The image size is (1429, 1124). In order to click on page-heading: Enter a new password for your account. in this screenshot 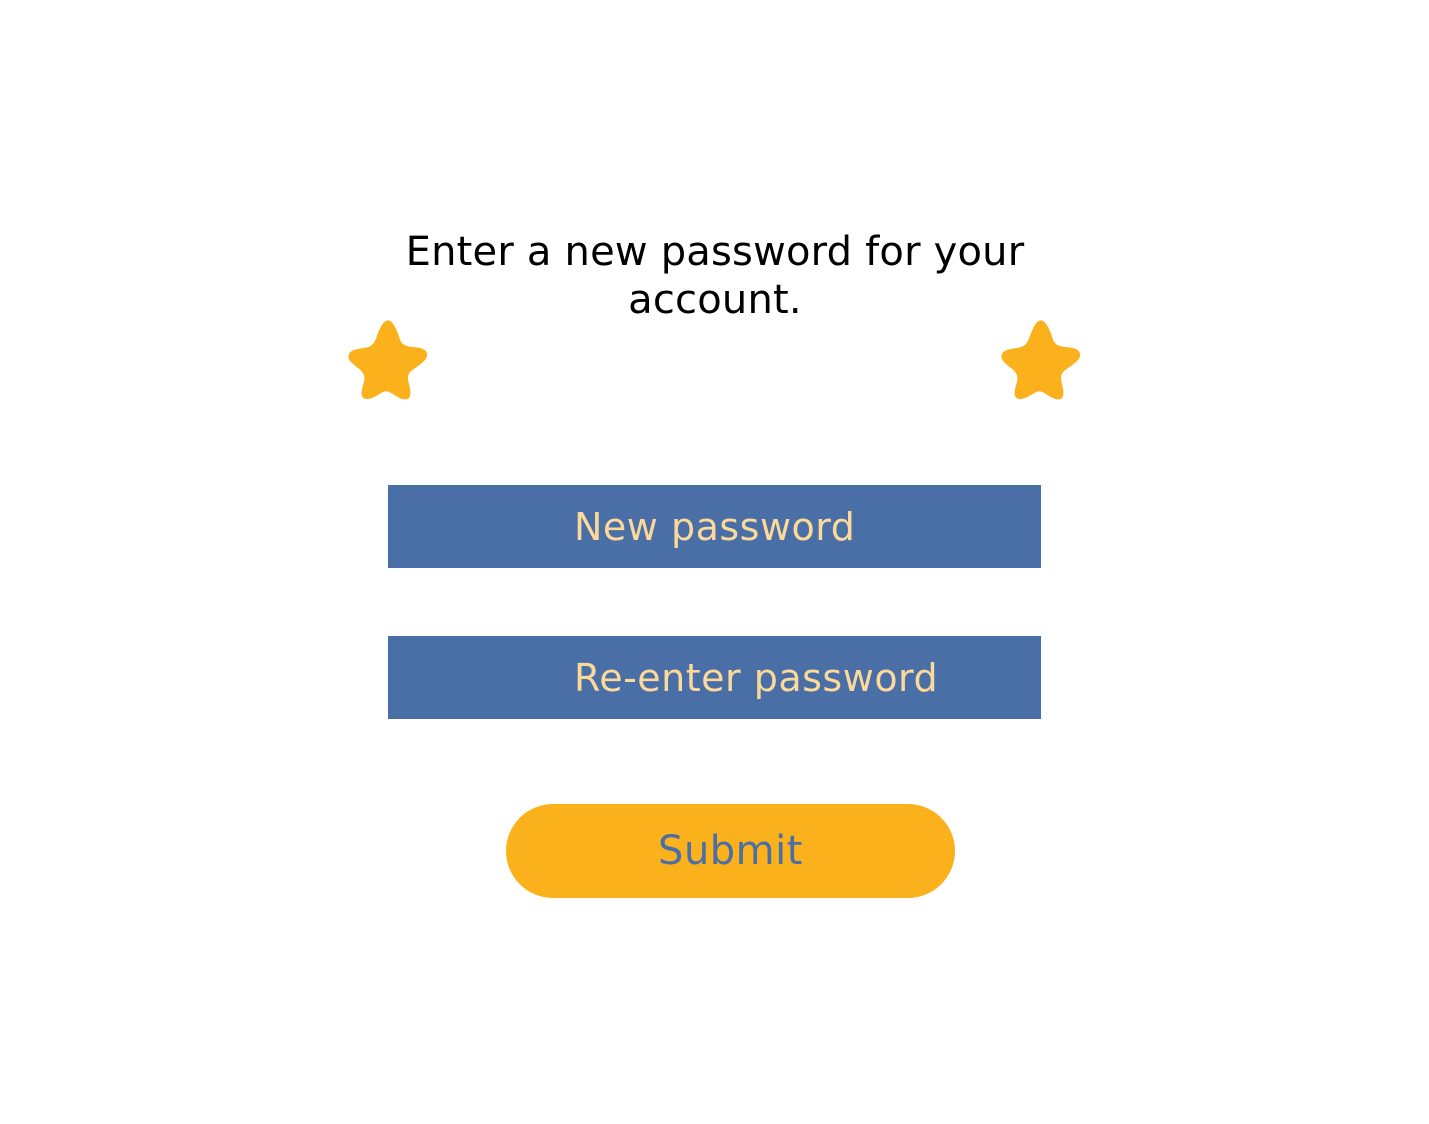, I will do `click(715, 276)`.